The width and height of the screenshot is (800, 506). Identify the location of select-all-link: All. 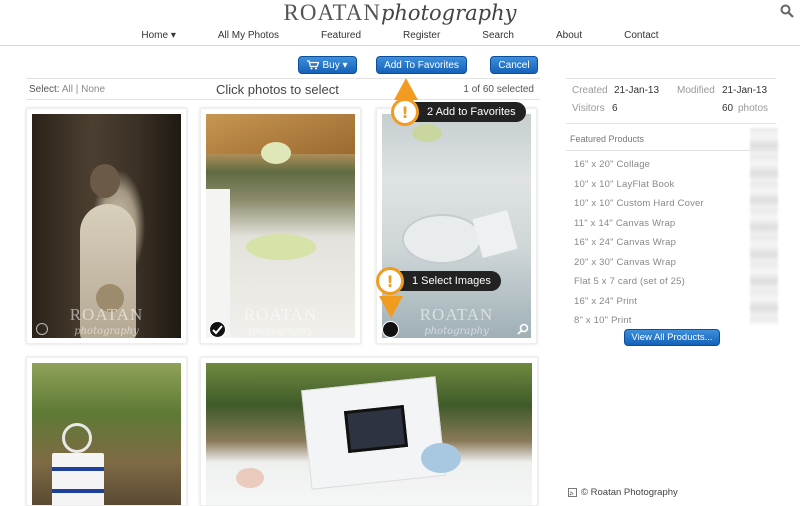
(67, 89).